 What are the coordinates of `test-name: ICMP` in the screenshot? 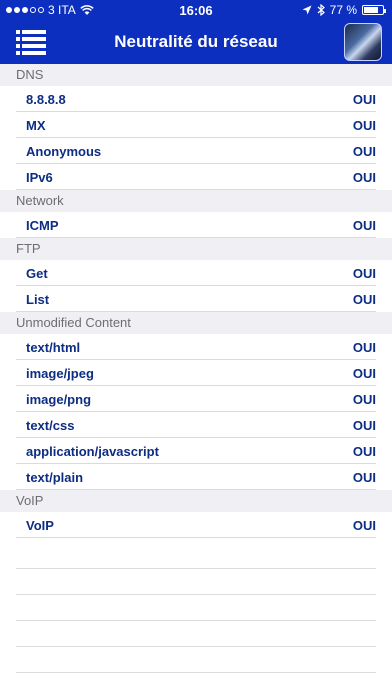 It's located at (42, 225).